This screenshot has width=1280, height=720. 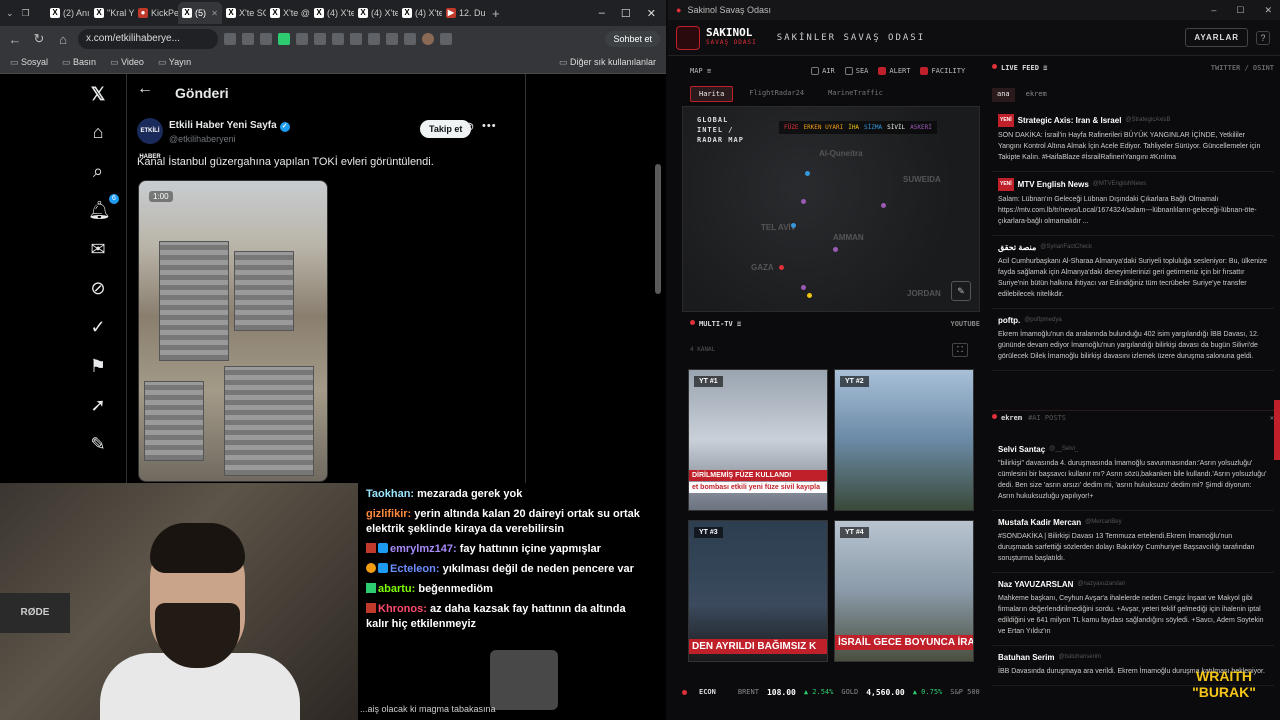 I want to click on back-icon: ←, so click(x=15, y=39).